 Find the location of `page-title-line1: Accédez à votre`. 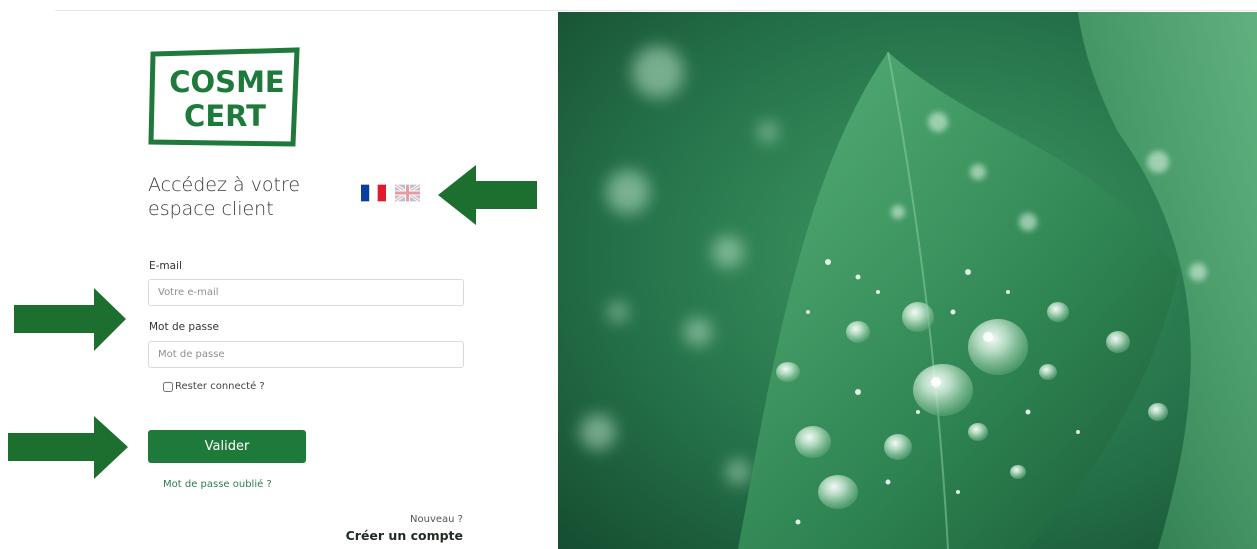

page-title-line1: Accédez à votre is located at coordinates (224, 185).